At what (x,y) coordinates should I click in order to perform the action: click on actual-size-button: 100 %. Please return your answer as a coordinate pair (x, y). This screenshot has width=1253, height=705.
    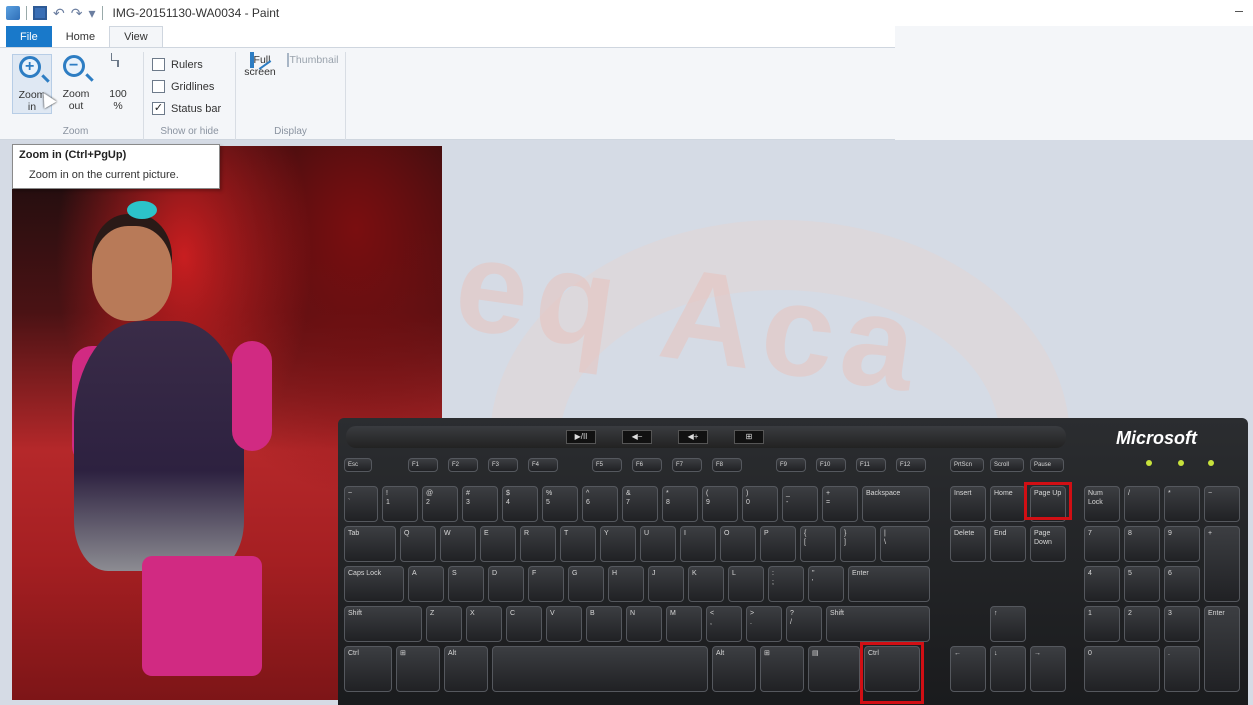
    Looking at the image, I should click on (118, 82).